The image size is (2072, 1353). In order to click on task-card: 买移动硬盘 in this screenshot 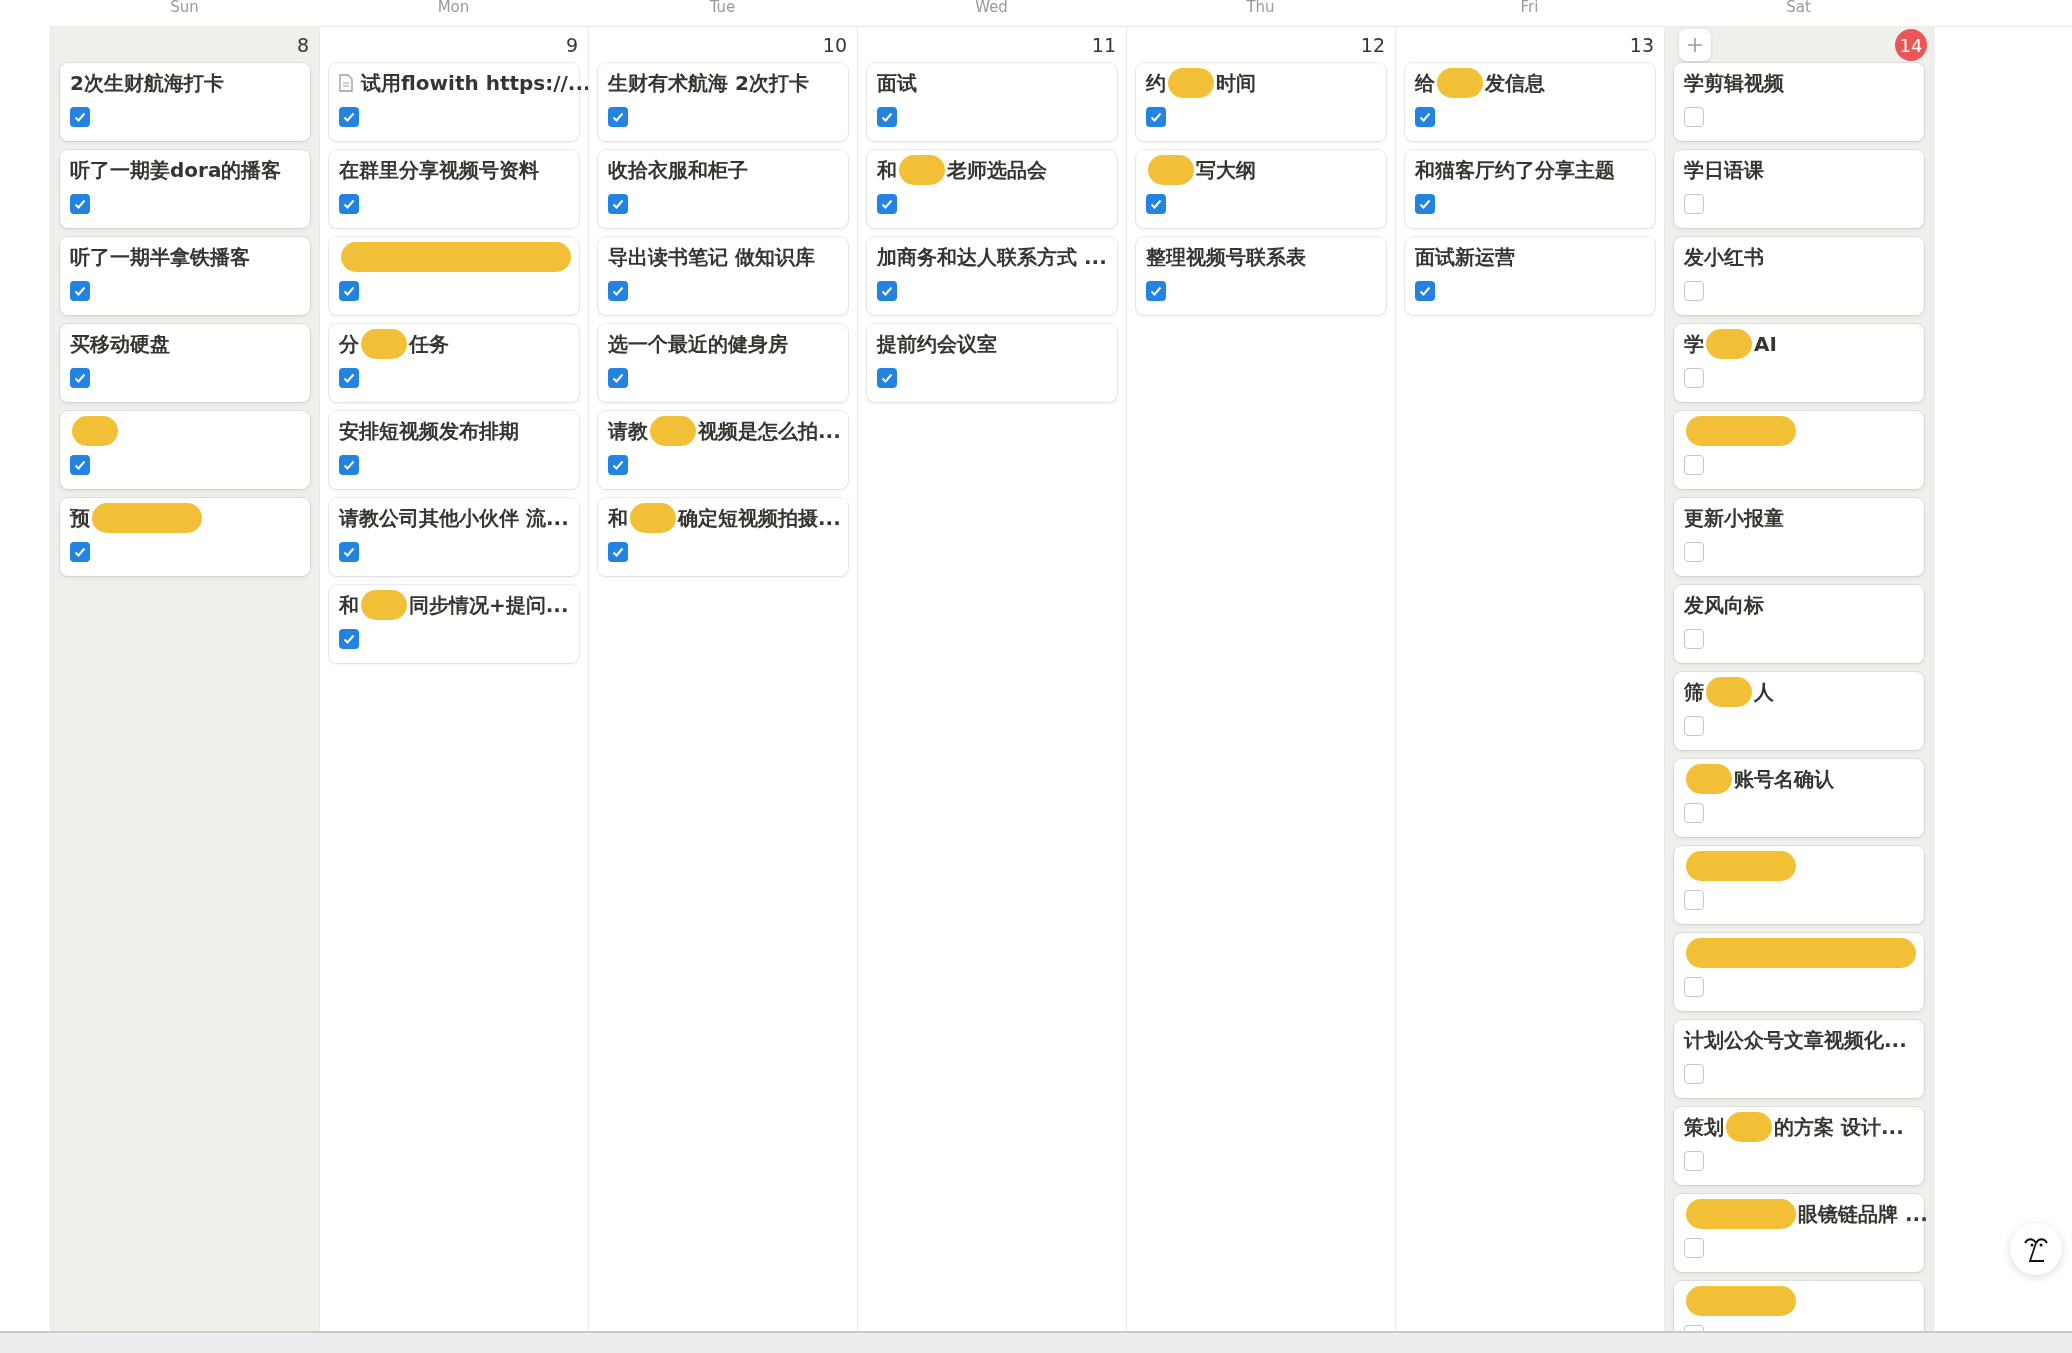, I will do `click(185, 363)`.